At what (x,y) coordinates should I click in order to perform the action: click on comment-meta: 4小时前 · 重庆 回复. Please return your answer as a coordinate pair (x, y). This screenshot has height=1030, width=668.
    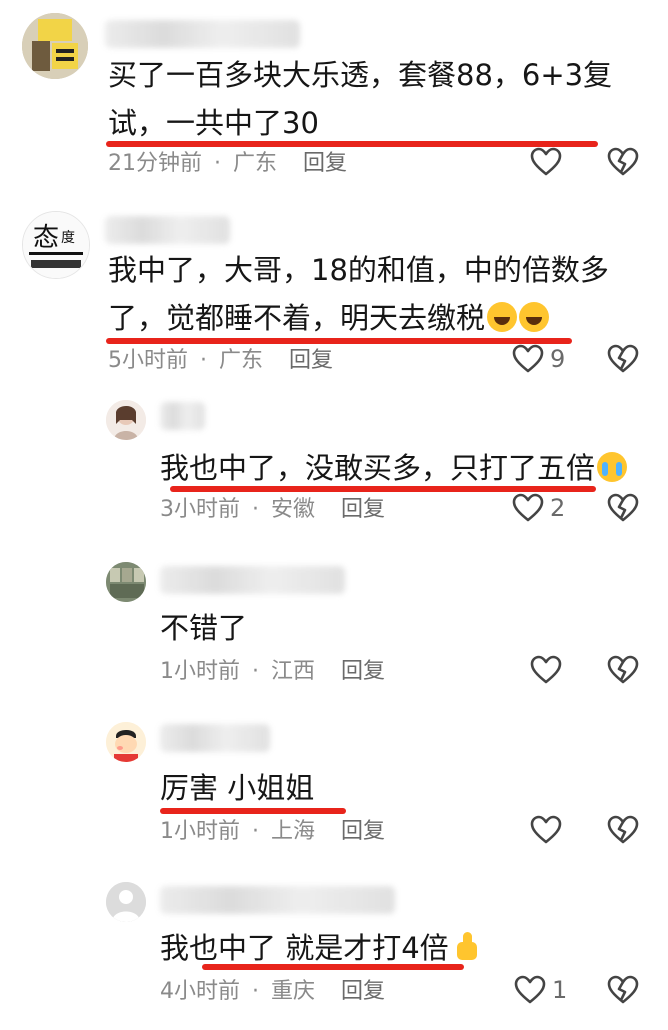
    Looking at the image, I should click on (273, 991).